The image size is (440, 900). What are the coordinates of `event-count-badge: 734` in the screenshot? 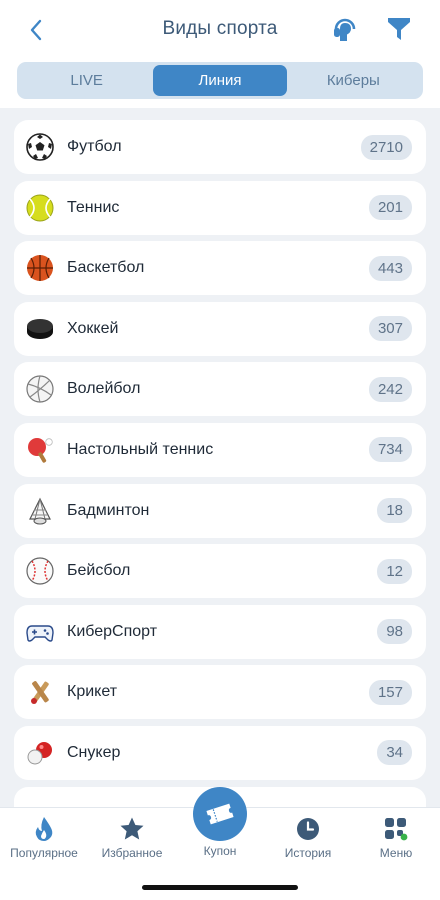 It's located at (390, 450).